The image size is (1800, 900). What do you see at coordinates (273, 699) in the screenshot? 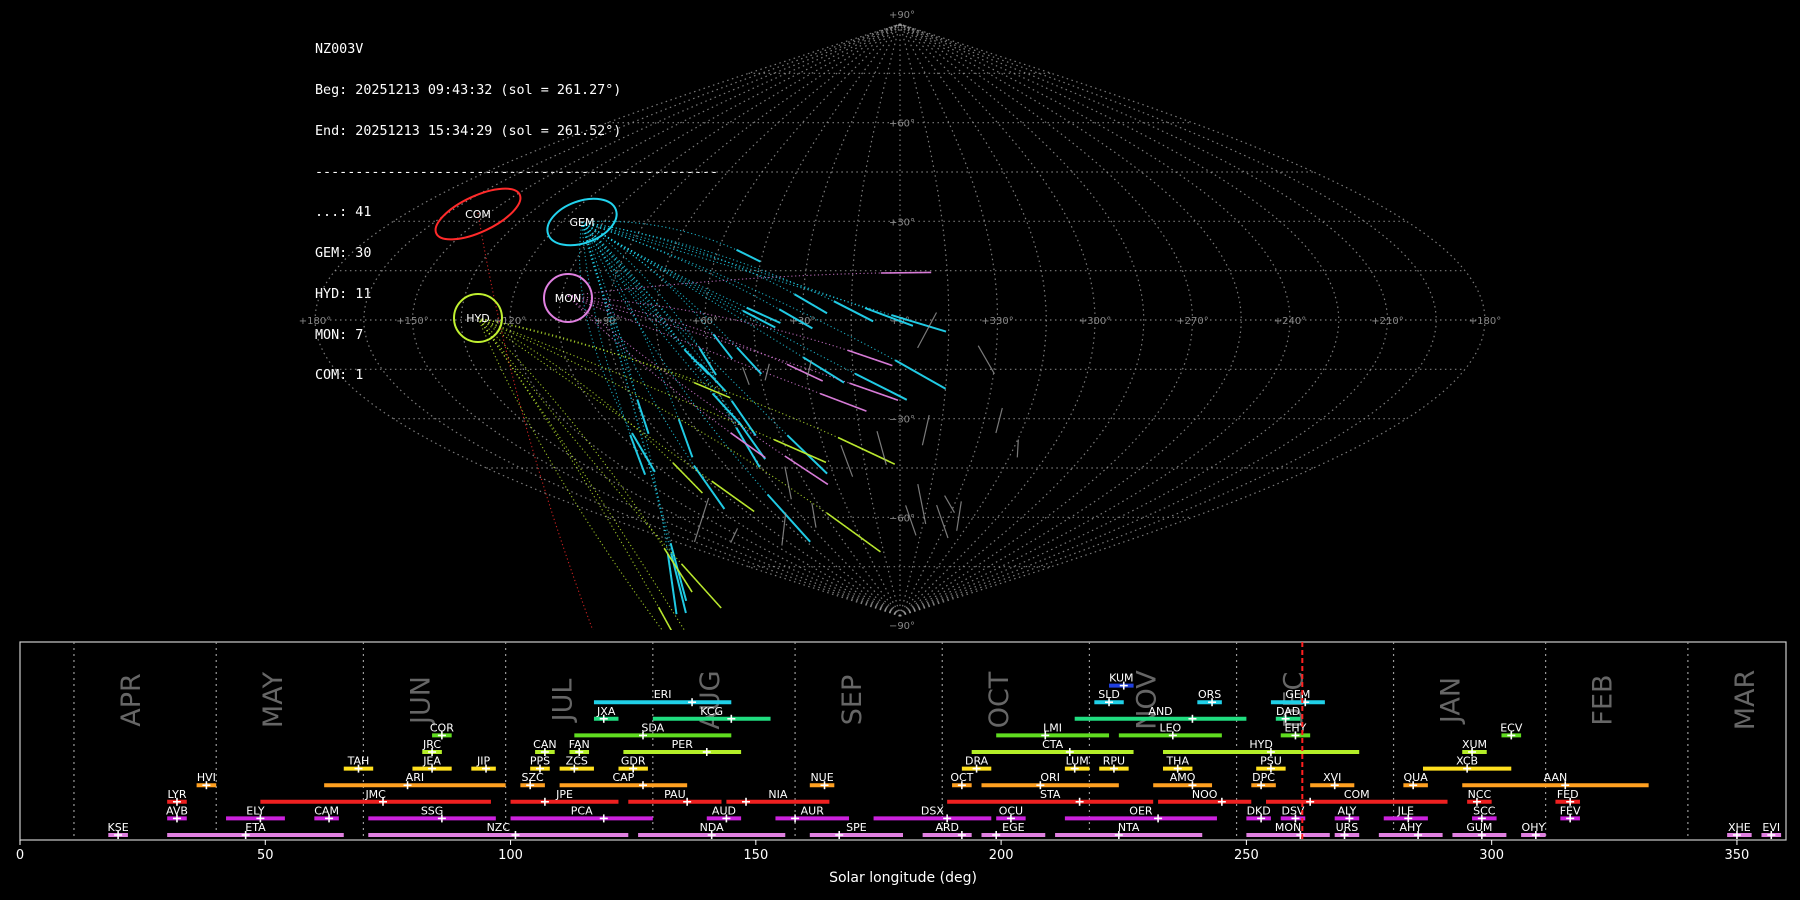
I see `month-label: MAY` at bounding box center [273, 699].